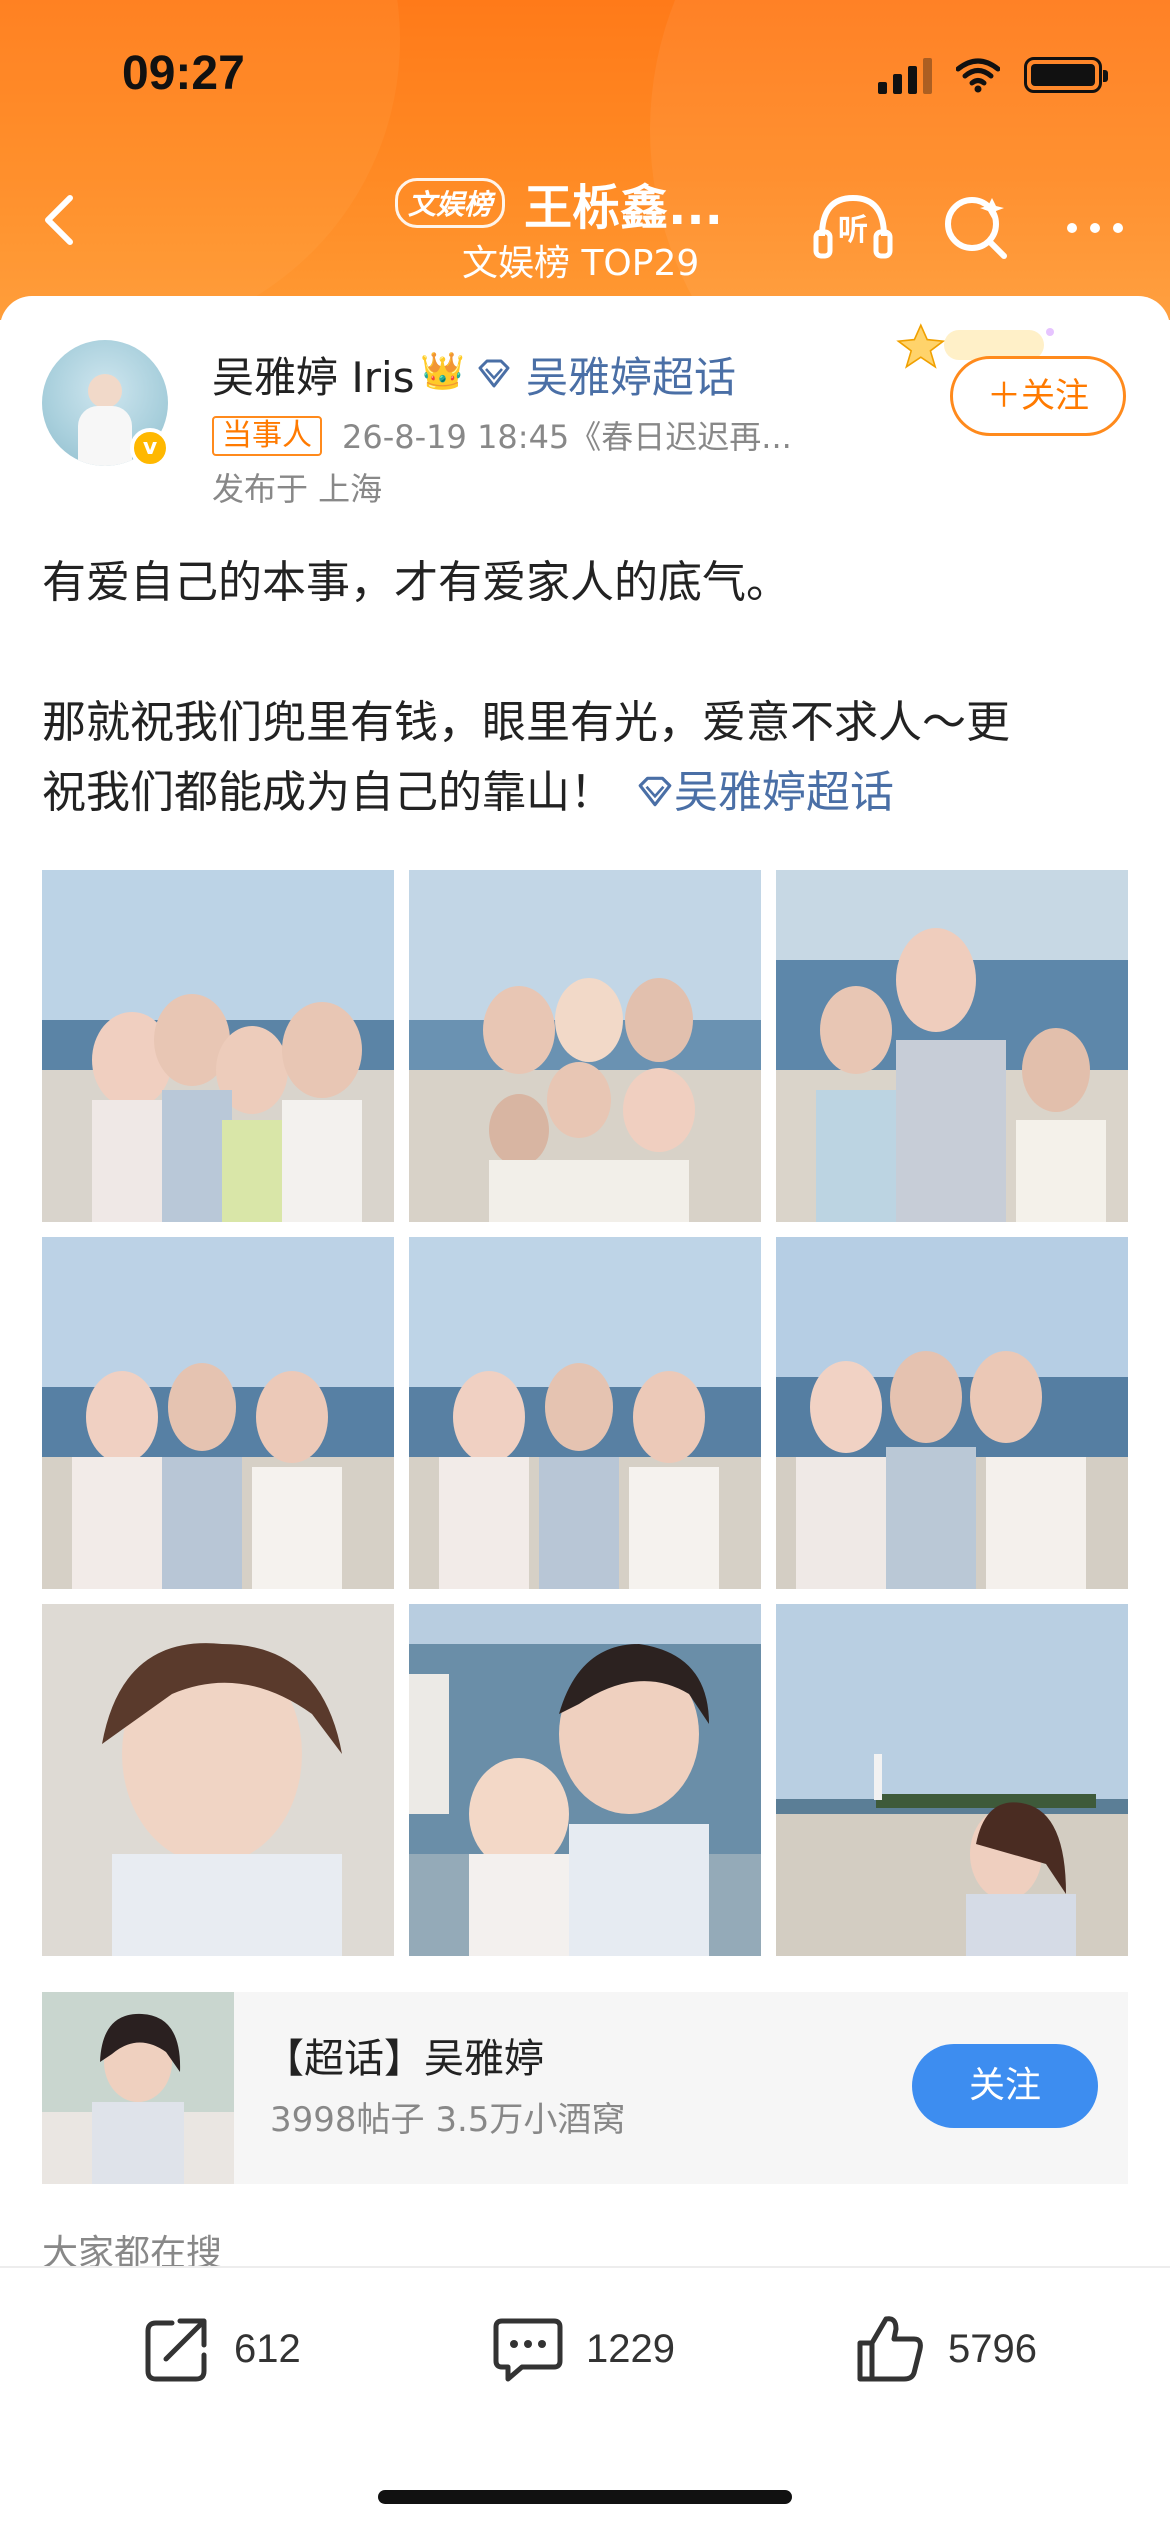 The image size is (1170, 2532). I want to click on status-time: 09:27, so click(183, 73).